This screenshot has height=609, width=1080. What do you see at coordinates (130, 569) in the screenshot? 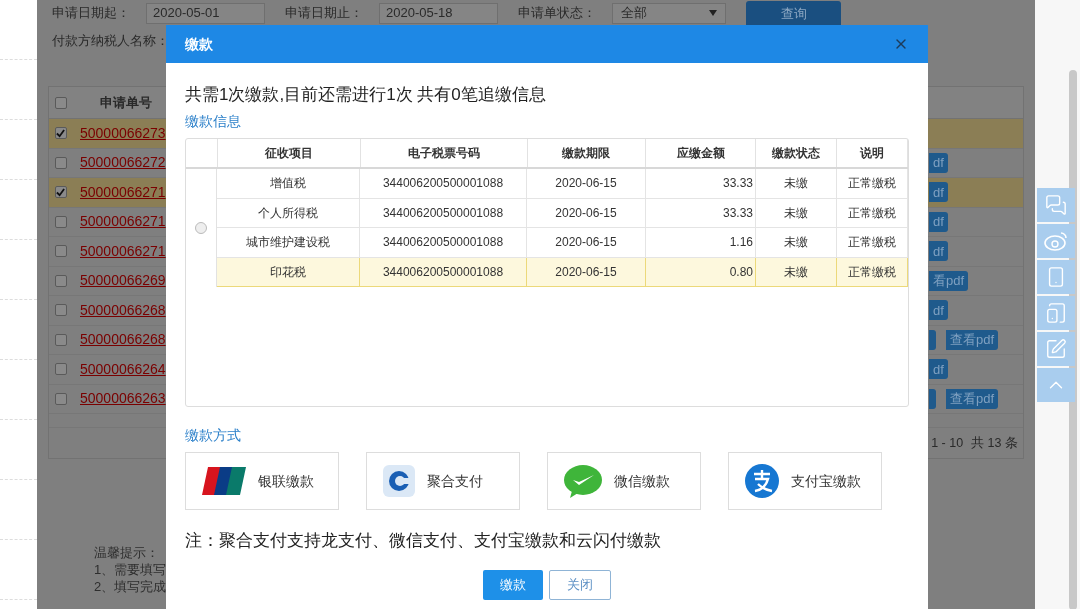
I see `tip-text: 1、需要填写` at bounding box center [130, 569].